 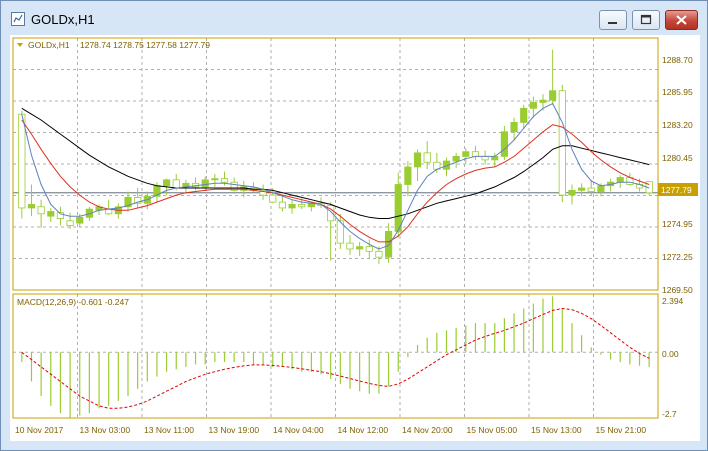 What do you see at coordinates (145, 45) in the screenshot?
I see `ohlc-label: 1278.74 1278.75 1277.58 1277.79` at bounding box center [145, 45].